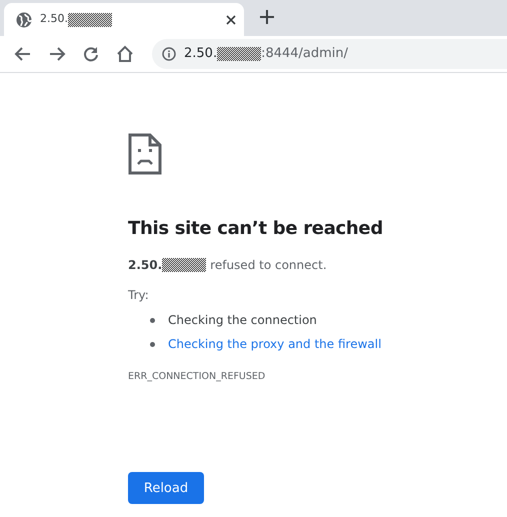  I want to click on error-code: ERR_CONNECTION_REFUSED, so click(197, 377).